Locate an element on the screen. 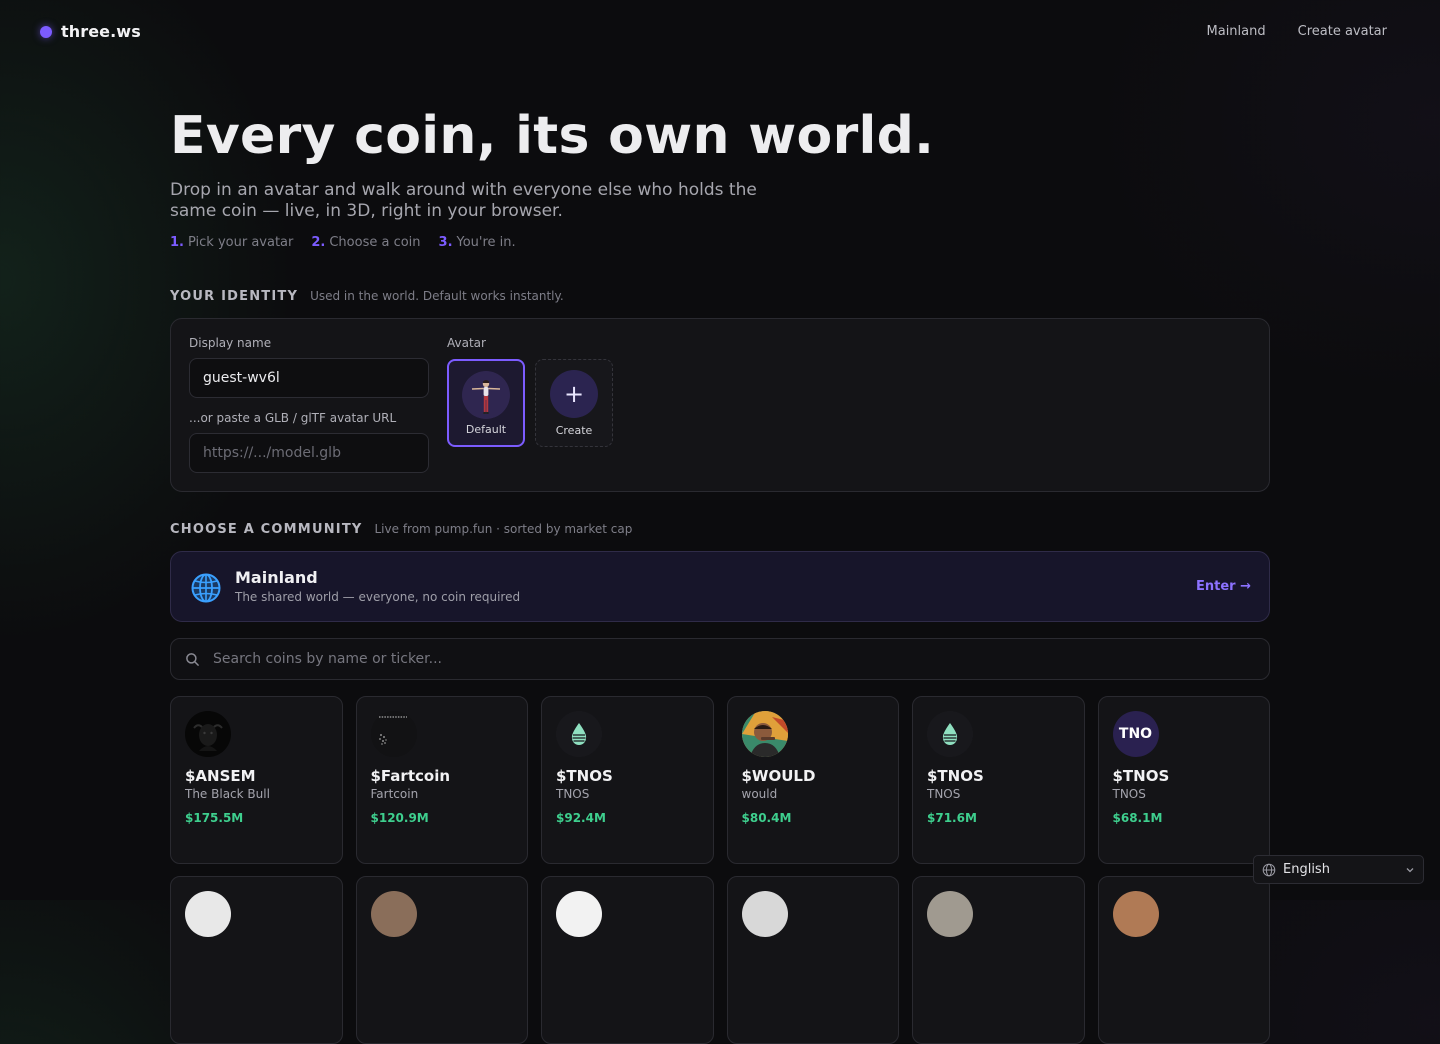 The image size is (1440, 1044). black-bull-avatar-icon is located at coordinates (208, 734).